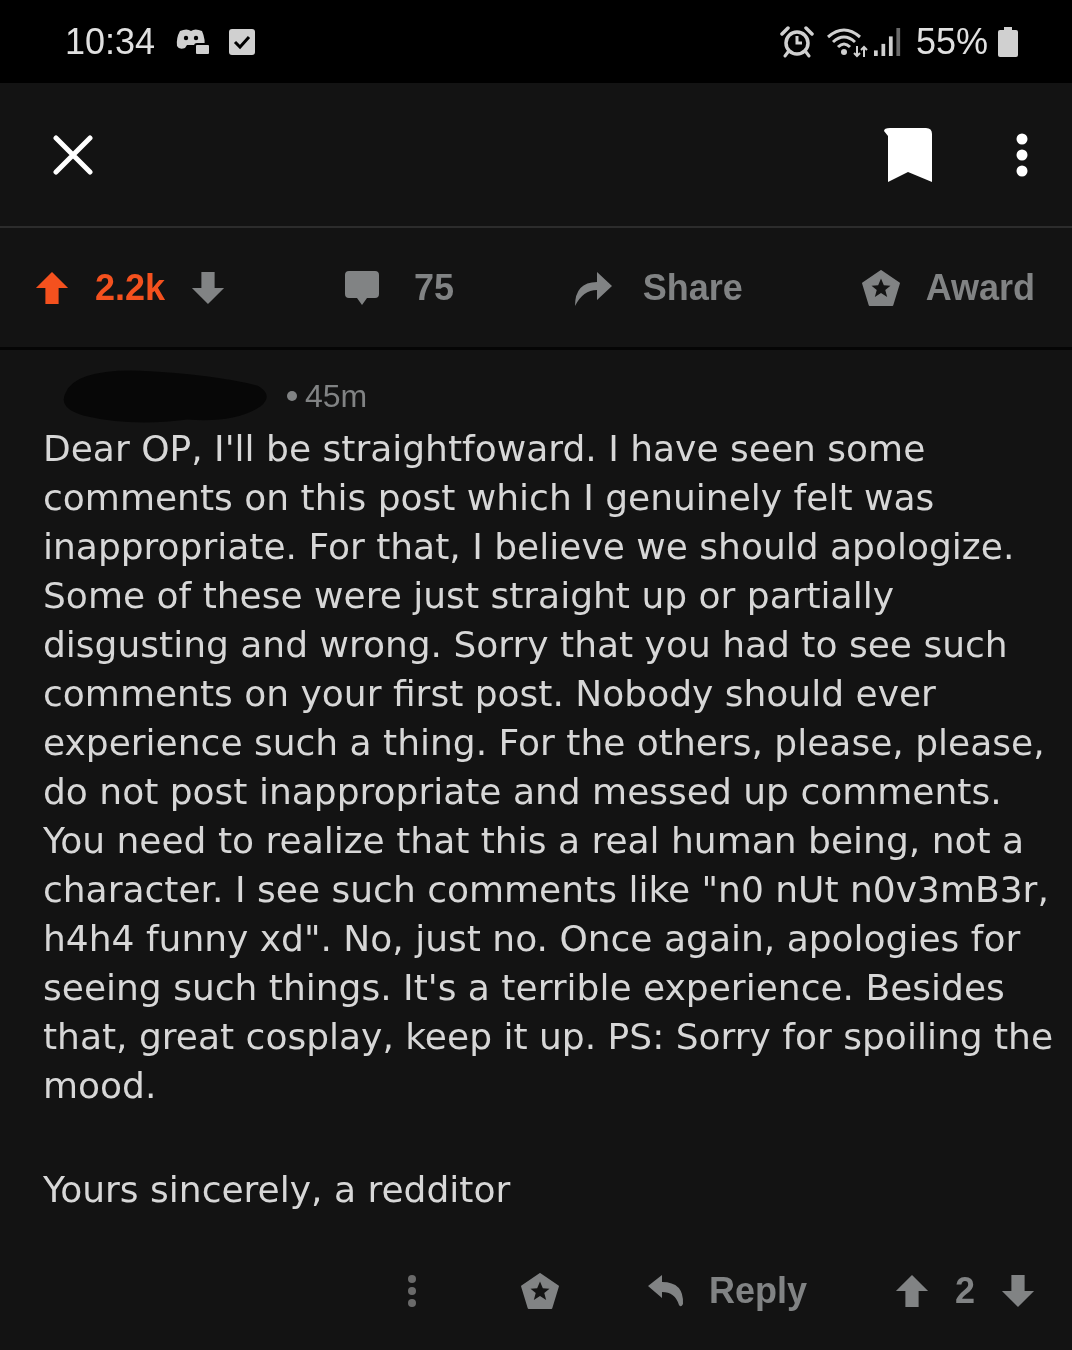 The image size is (1072, 1350). Describe the element at coordinates (948, 287) in the screenshot. I see `award-button: Award` at that location.